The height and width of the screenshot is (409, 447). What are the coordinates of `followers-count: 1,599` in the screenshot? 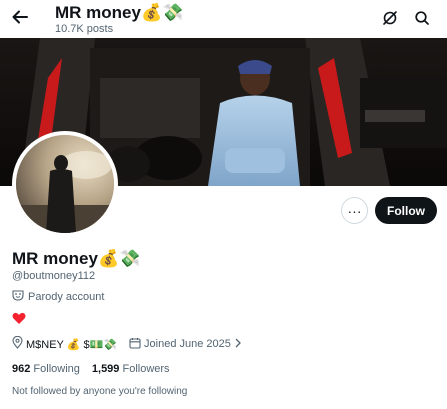 It's located at (105, 369).